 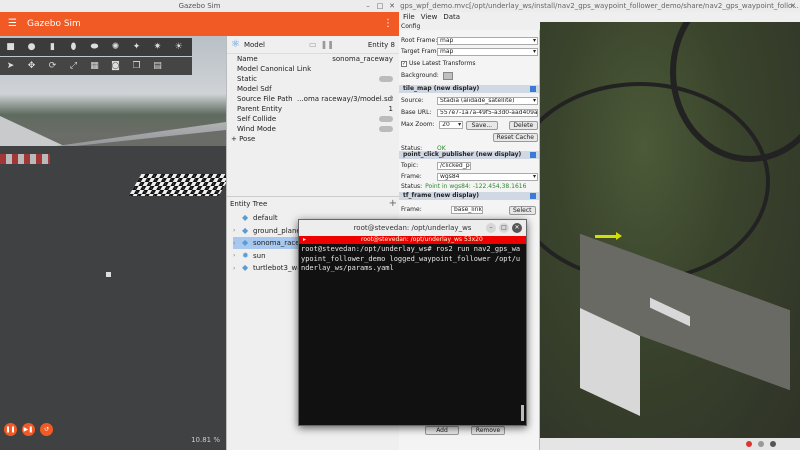 What do you see at coordinates (157, 66) in the screenshot?
I see `paste-icon: ▤` at bounding box center [157, 66].